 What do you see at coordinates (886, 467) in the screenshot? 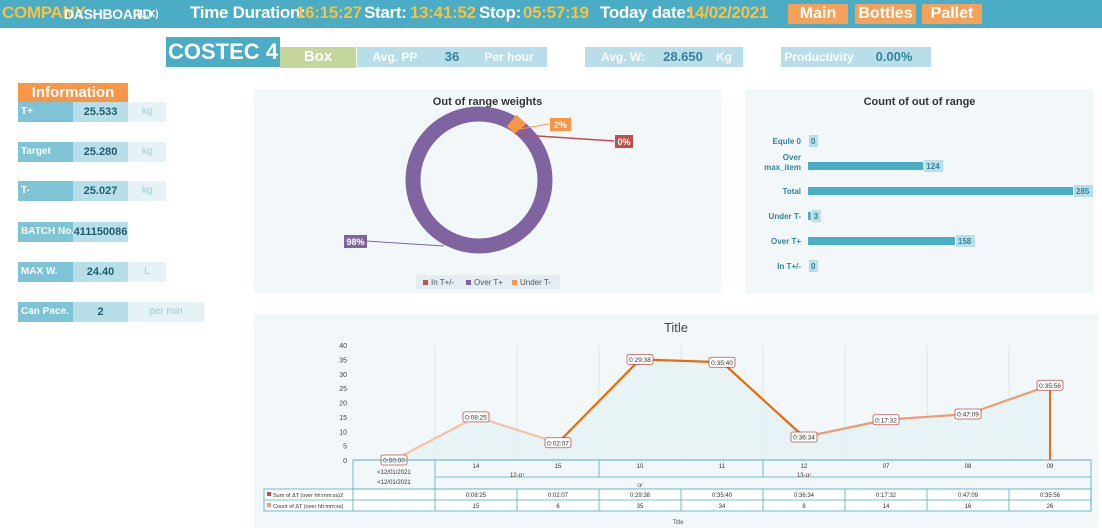
I see `x-tick-label: 07` at bounding box center [886, 467].